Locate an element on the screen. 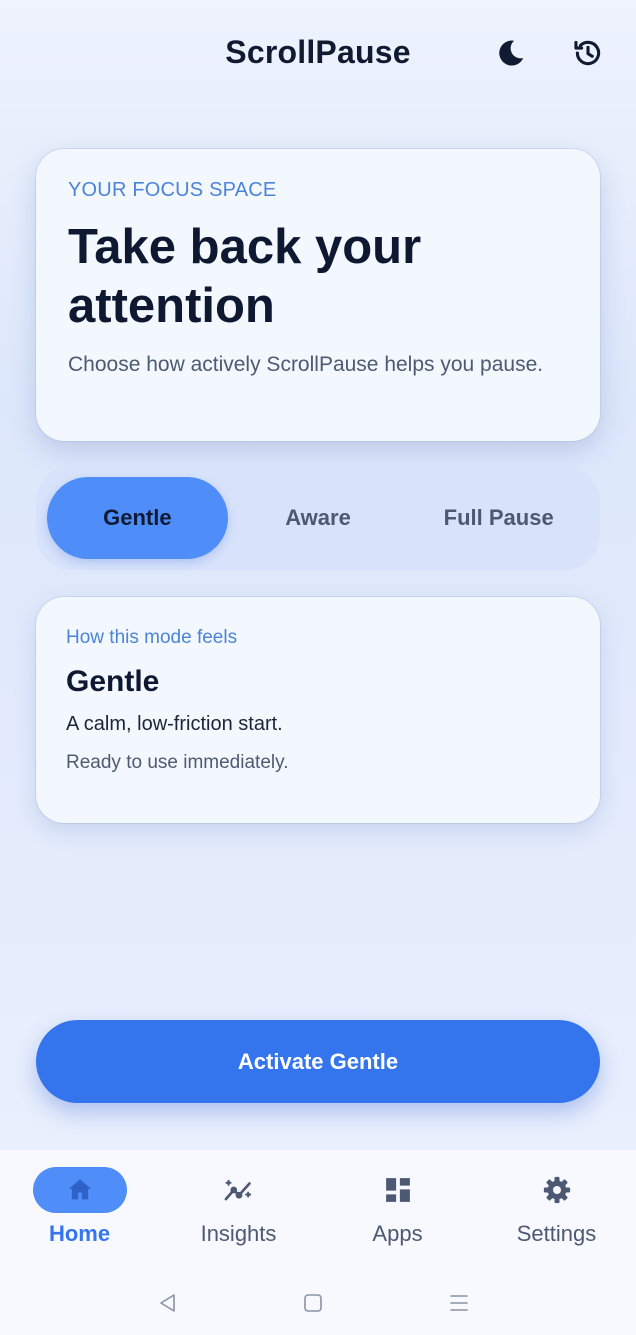 The height and width of the screenshot is (1335, 636). moon-icon is located at coordinates (511, 53).